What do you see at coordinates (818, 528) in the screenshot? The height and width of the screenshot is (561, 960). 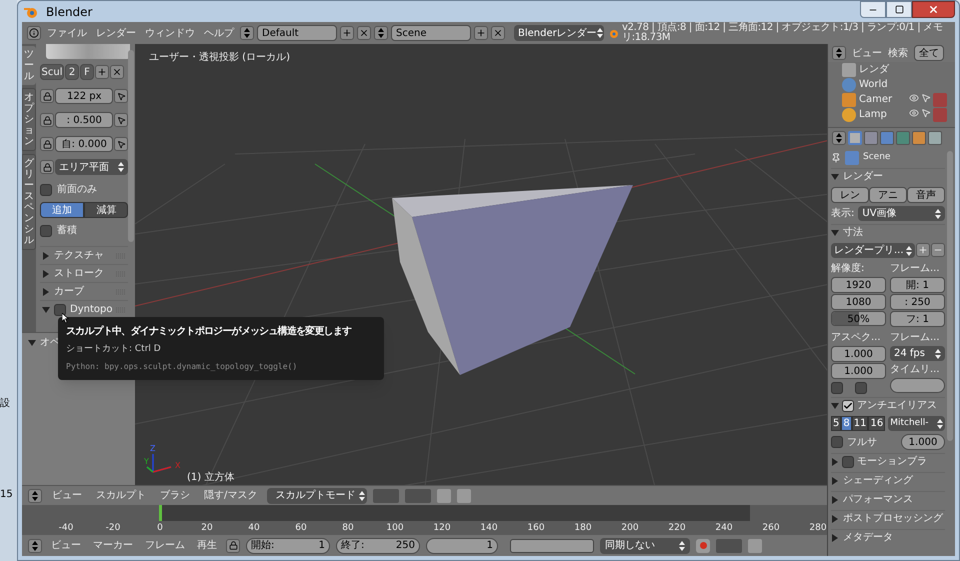 I see `tick-label: 280` at bounding box center [818, 528].